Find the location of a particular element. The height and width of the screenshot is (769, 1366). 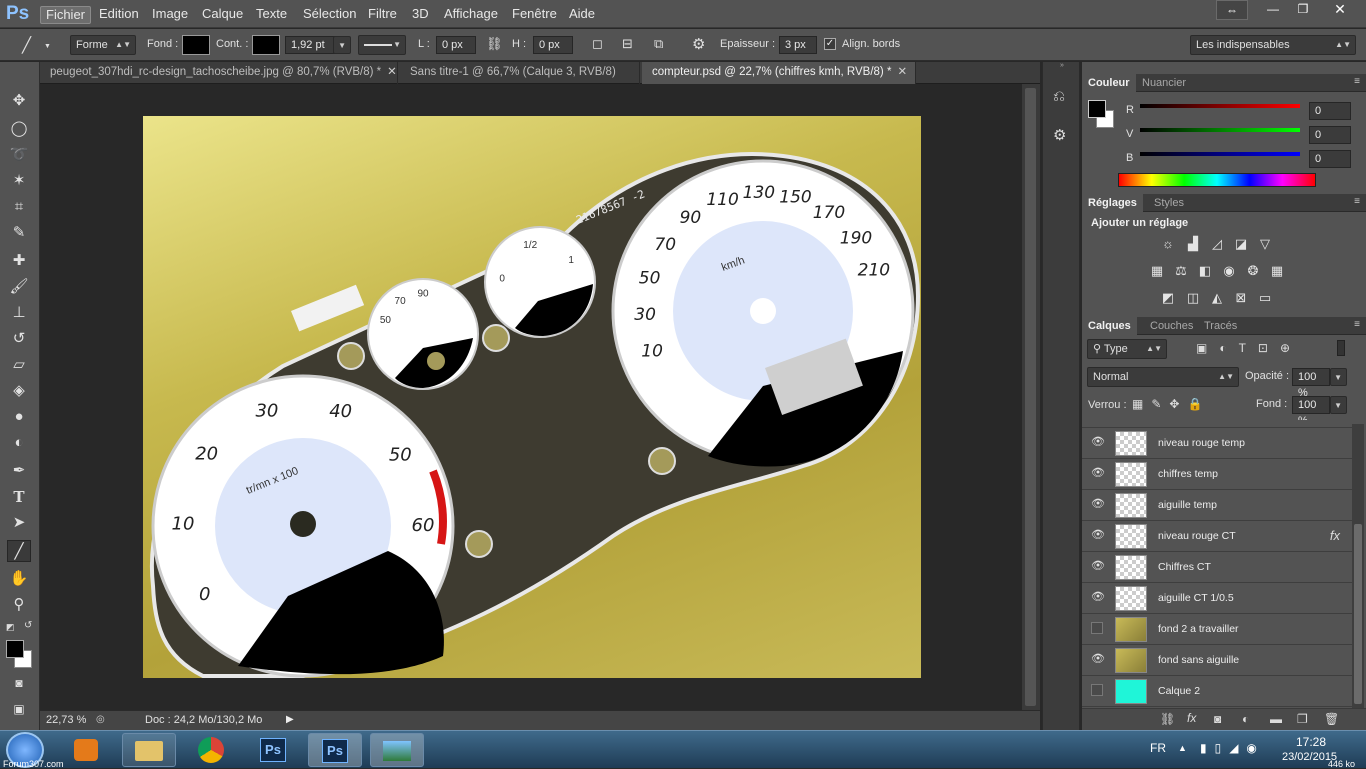

collapse-icon: » is located at coordinates (1062, 66).